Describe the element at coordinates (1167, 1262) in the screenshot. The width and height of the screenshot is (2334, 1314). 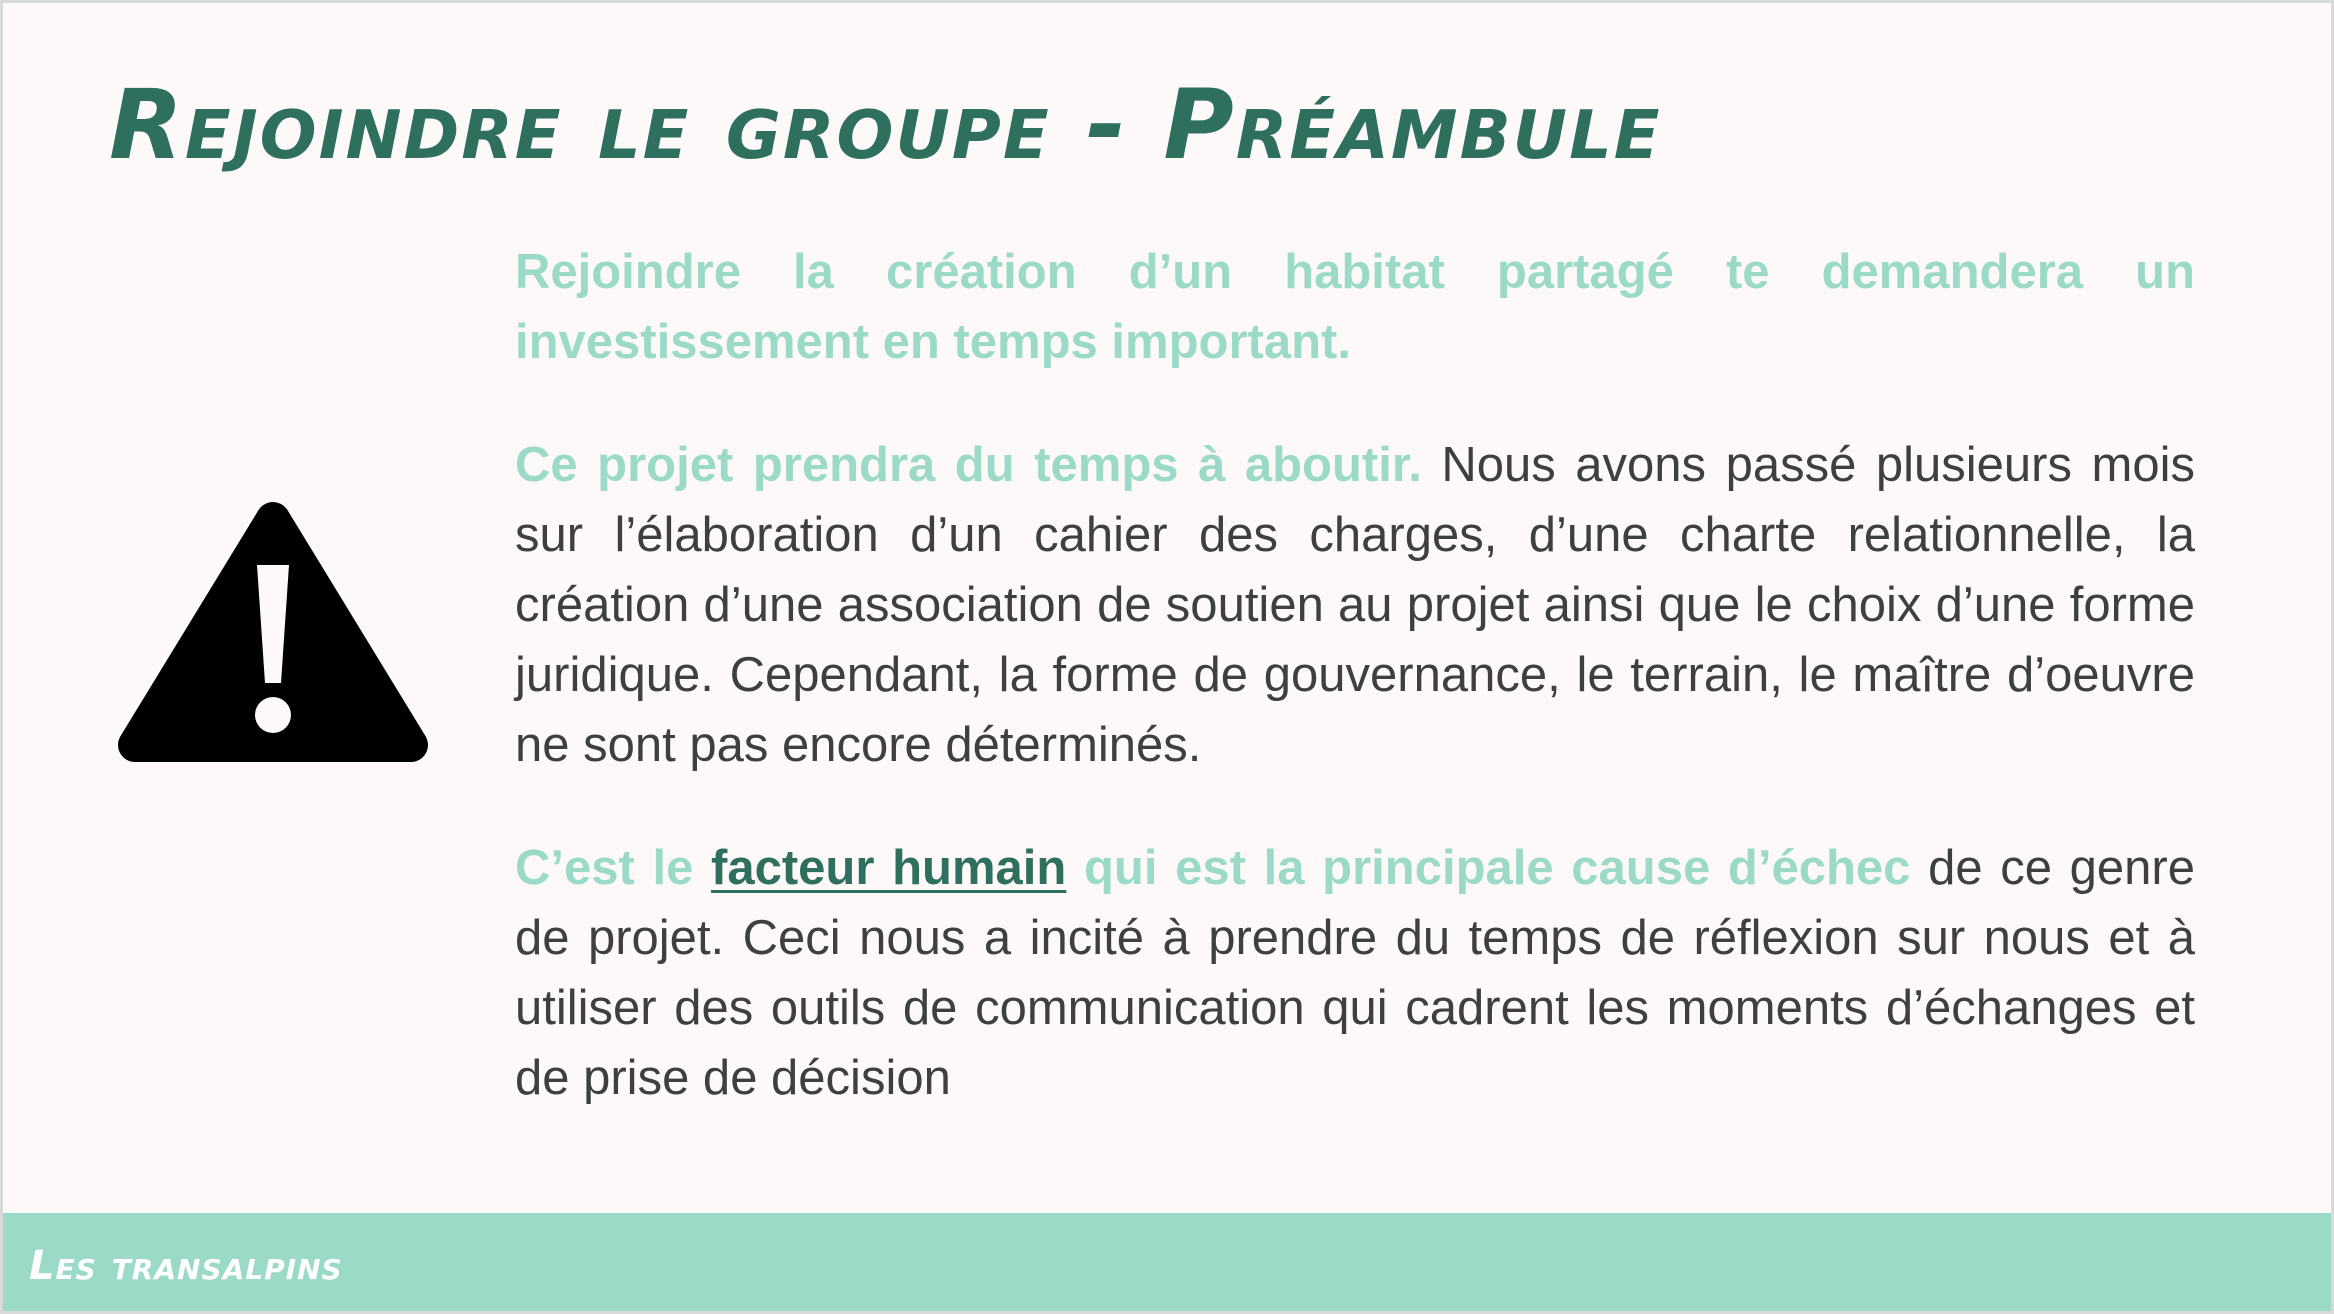
I see `footer-bar: Les transalpins` at that location.